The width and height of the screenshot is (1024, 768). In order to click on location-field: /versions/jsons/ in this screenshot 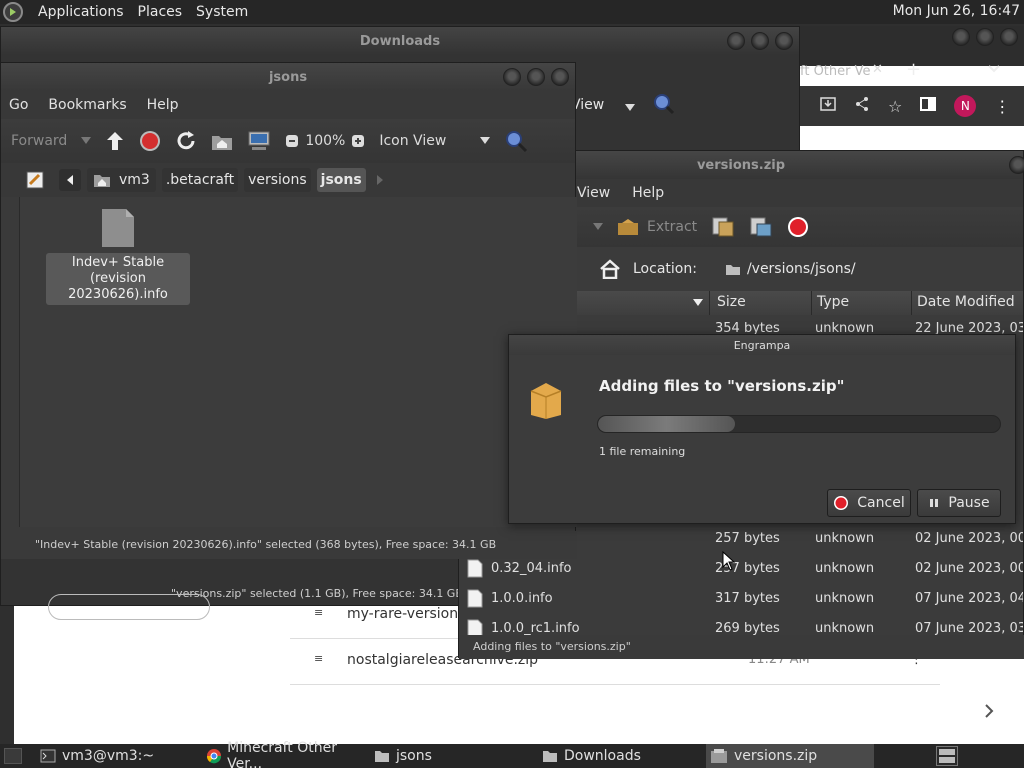, I will do `click(790, 269)`.